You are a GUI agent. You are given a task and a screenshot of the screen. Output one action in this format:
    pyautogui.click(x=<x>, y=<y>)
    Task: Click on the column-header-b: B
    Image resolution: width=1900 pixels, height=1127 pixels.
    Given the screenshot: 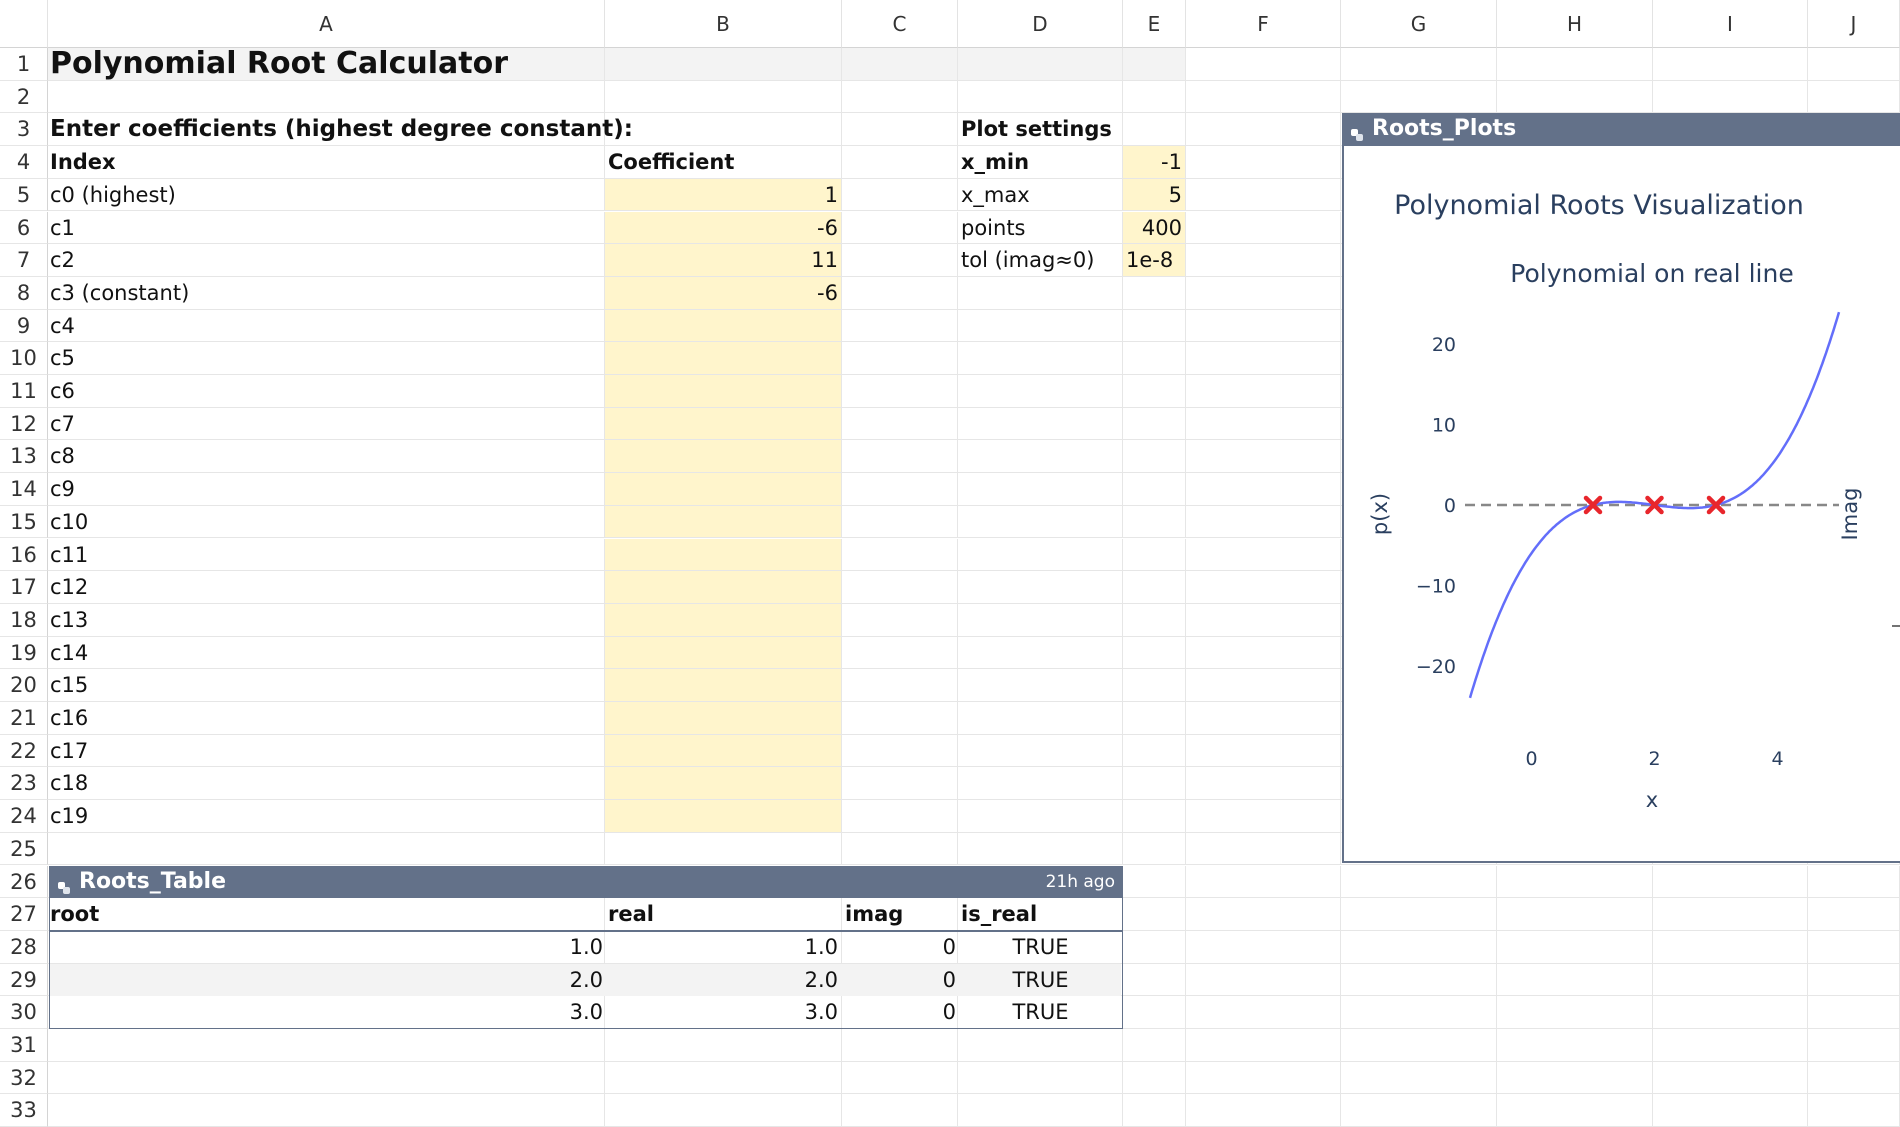 What is the action you would take?
    pyautogui.click(x=723, y=24)
    